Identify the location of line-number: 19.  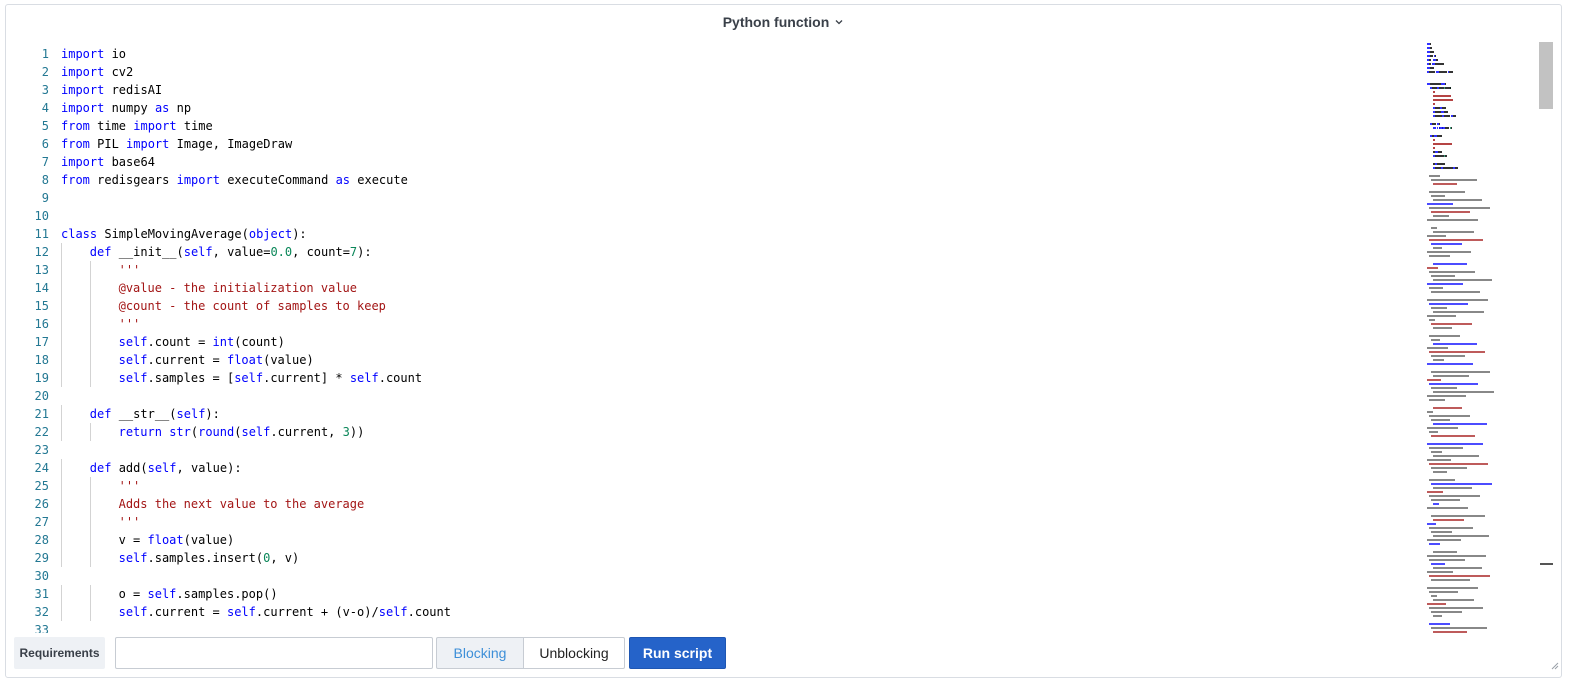
(41, 378).